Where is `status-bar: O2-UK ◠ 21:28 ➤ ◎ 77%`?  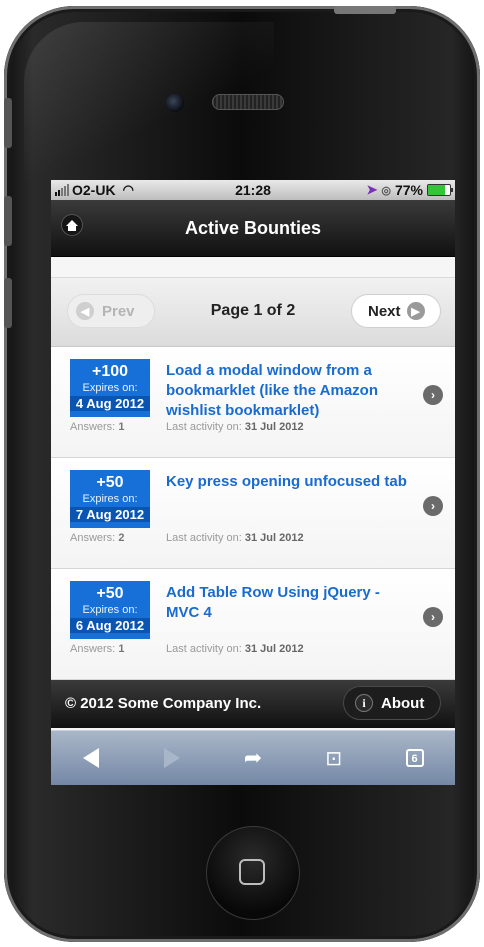
status-bar: O2-UK ◠ 21:28 ➤ ◎ 77% is located at coordinates (253, 190).